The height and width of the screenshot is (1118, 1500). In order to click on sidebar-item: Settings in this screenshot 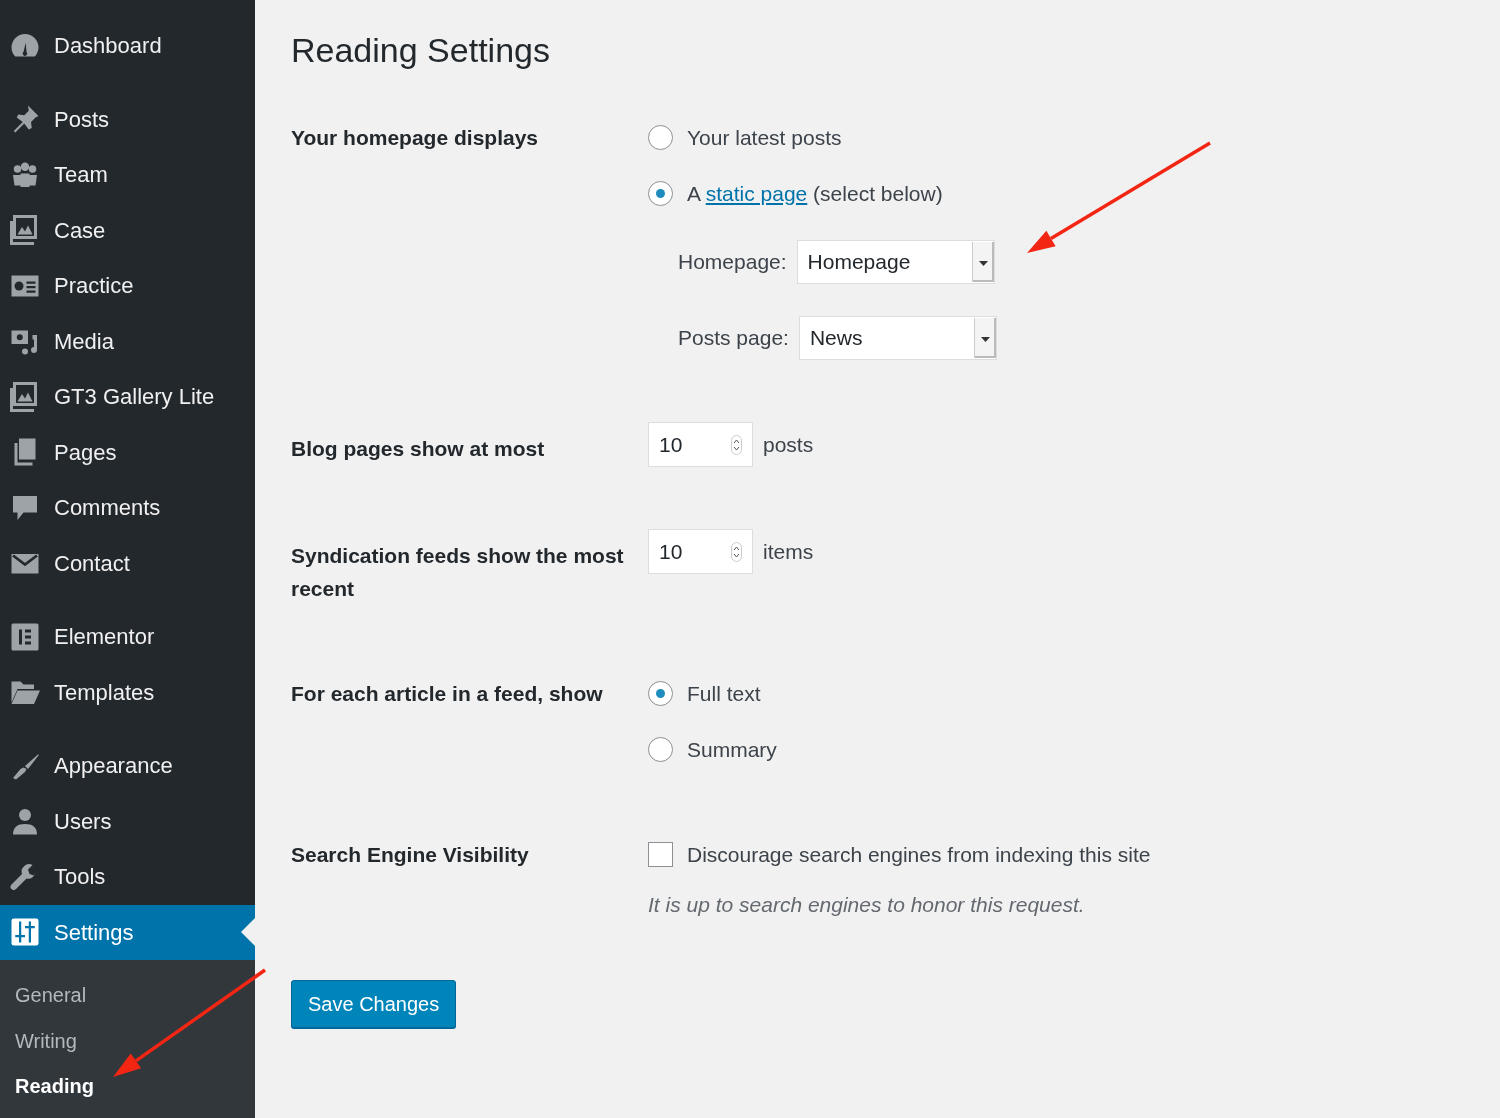, I will do `click(127, 932)`.